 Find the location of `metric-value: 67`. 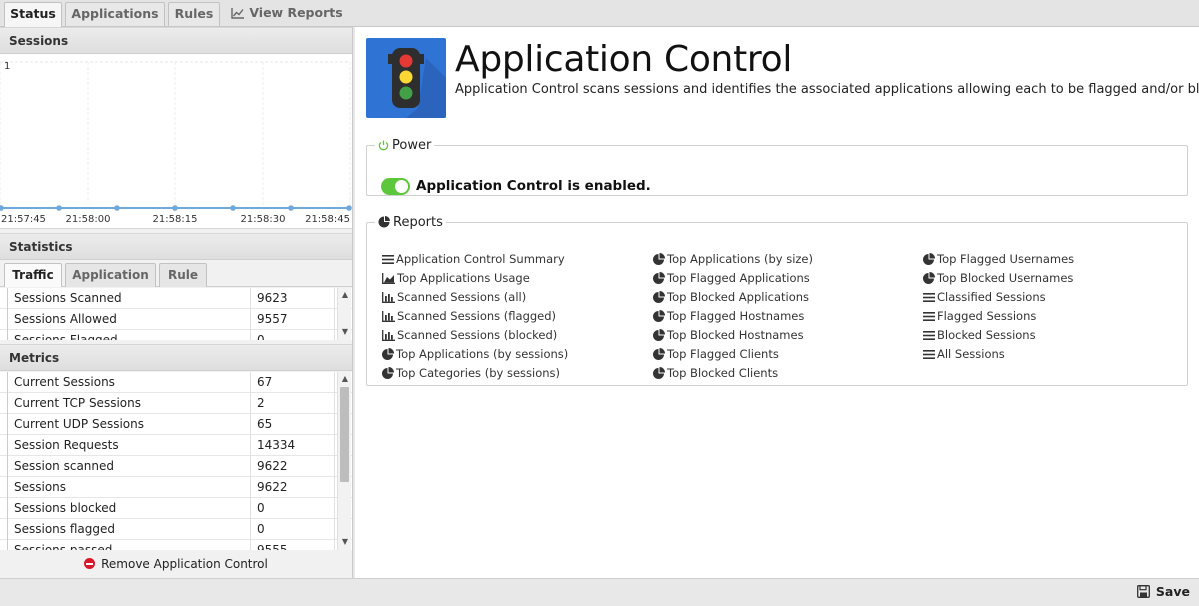

metric-value: 67 is located at coordinates (293, 382).